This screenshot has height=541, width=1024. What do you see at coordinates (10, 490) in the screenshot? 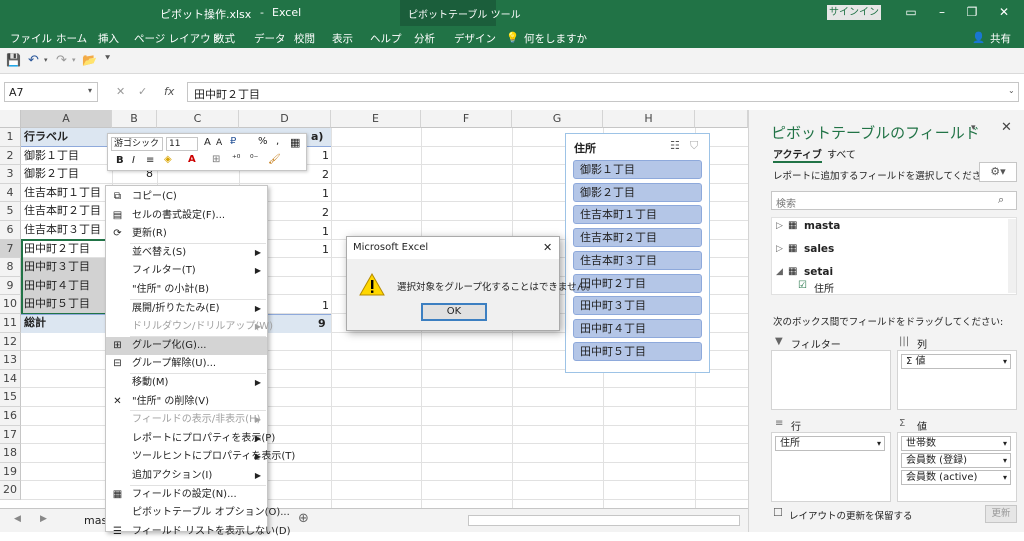
I see `row-header-20: 20` at bounding box center [10, 490].